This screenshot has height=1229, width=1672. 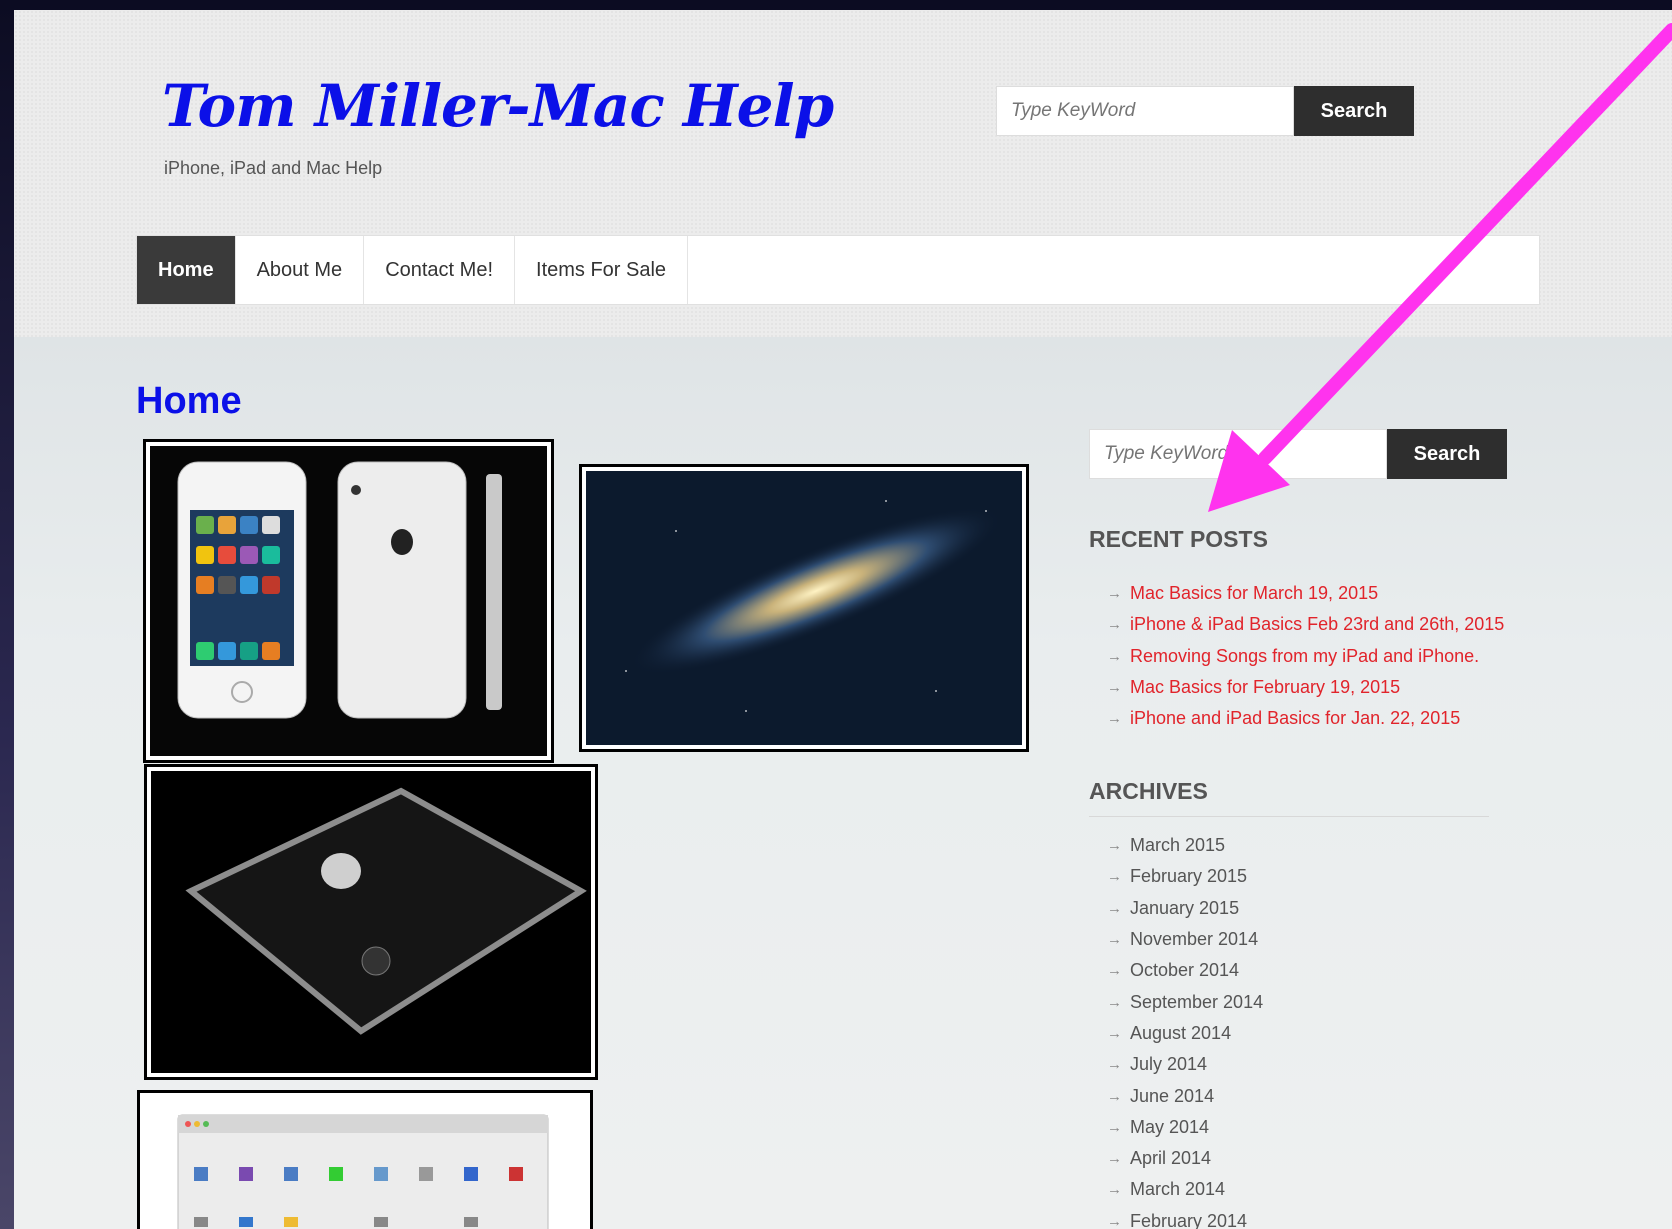 I want to click on annotation-arrow-icon, so click(x=1440, y=267).